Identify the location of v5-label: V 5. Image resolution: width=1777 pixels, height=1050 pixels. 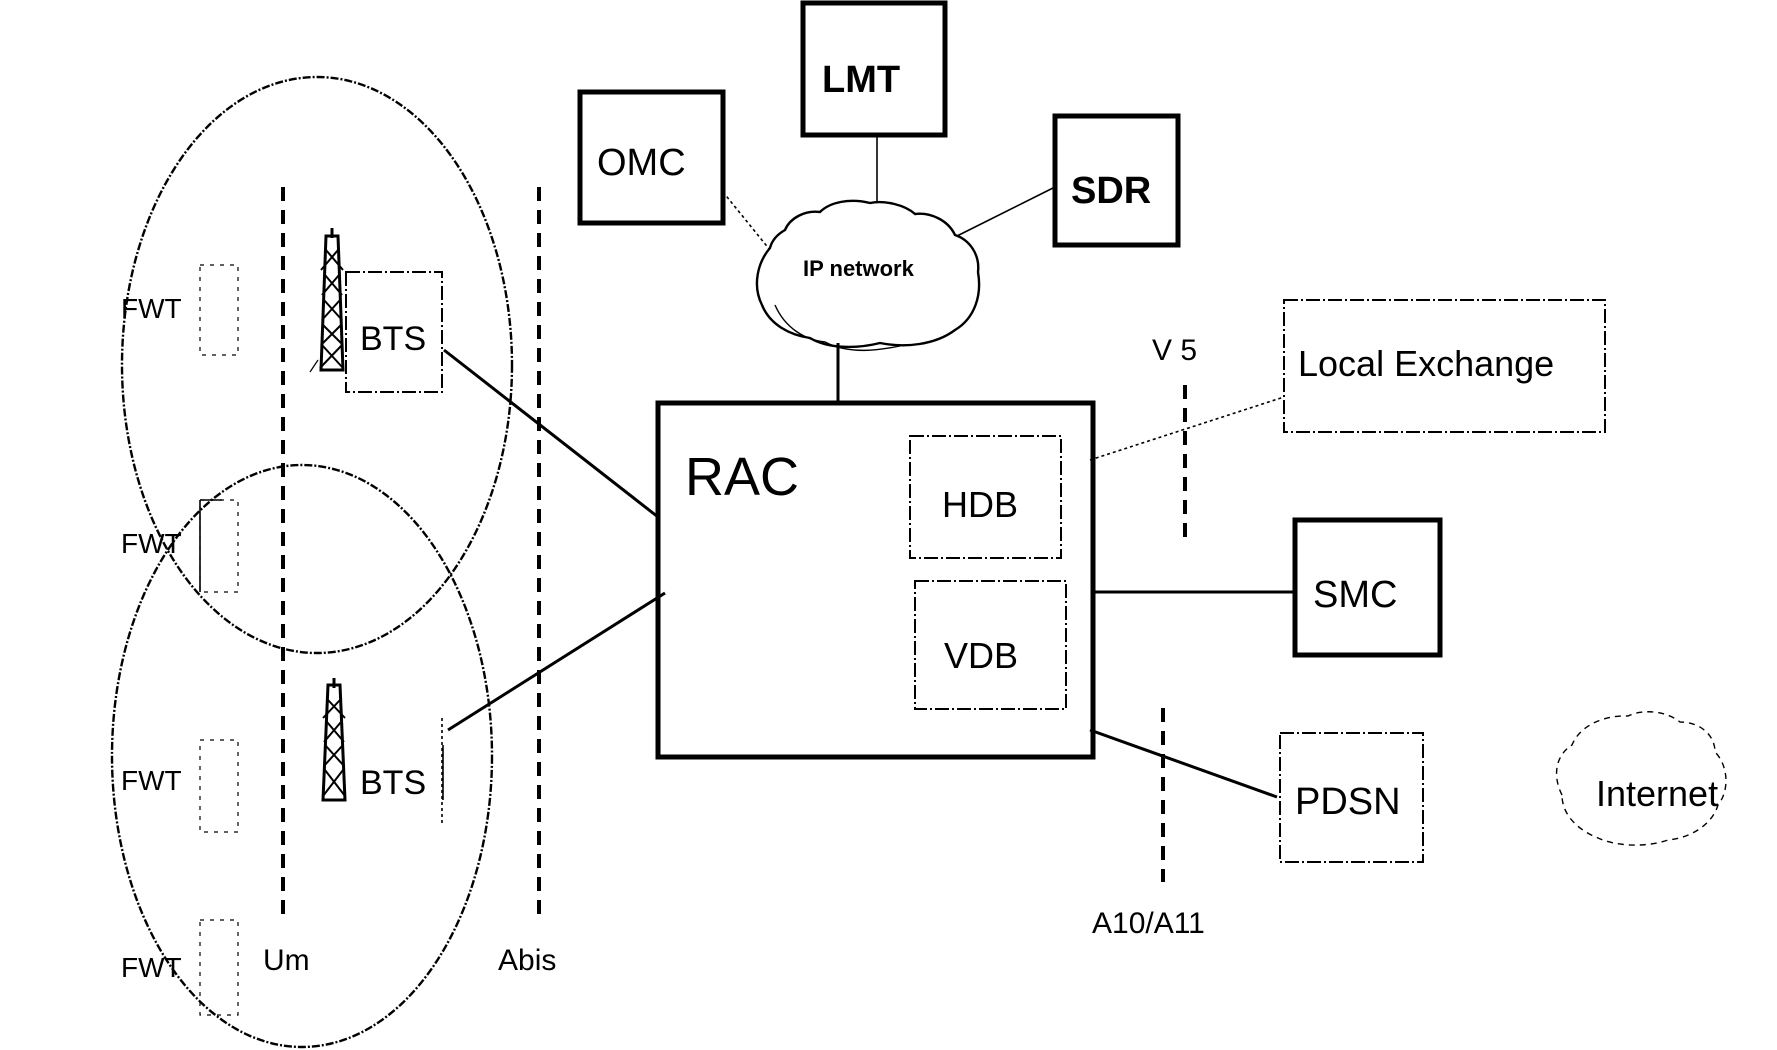
(1174, 350).